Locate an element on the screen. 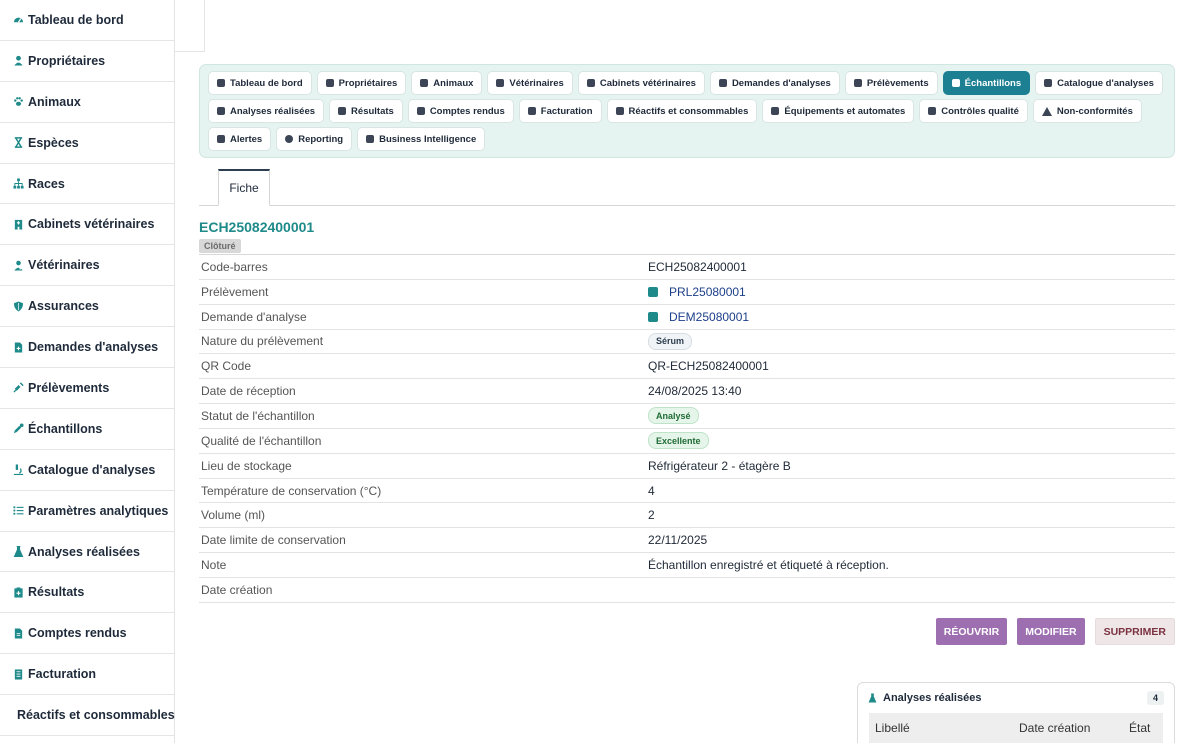 This screenshot has height=743, width=1200. nature-badge: Sérum is located at coordinates (670, 341).